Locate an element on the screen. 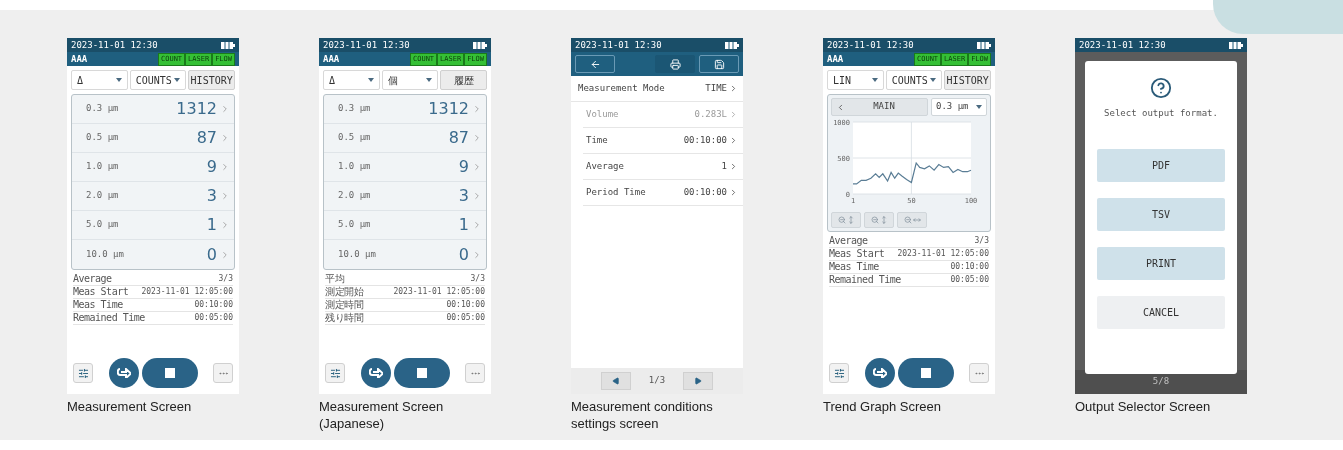 Image resolution: width=1343 pixels, height=450 pixels. question-icon is located at coordinates (1161, 88).